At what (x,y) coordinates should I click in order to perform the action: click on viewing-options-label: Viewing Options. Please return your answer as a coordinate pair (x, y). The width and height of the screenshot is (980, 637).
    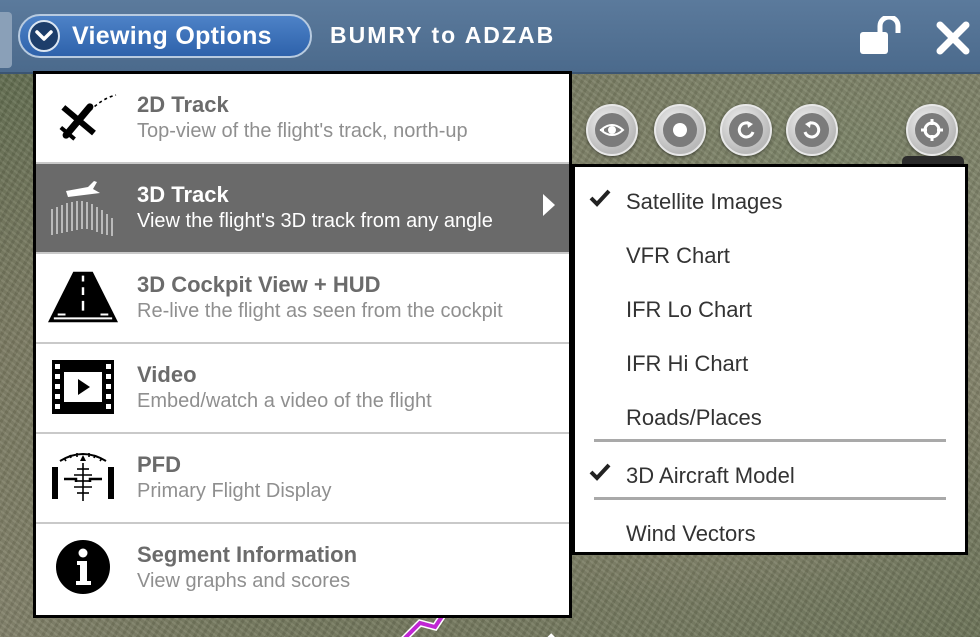
    Looking at the image, I should click on (172, 35).